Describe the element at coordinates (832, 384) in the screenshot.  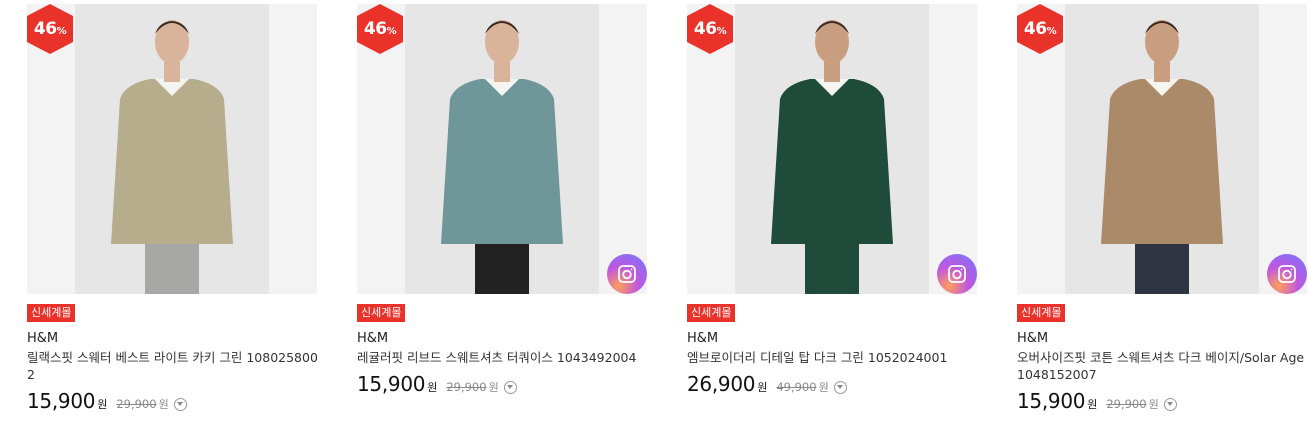
I see `price-row: 26,900 원 49,900 원` at that location.